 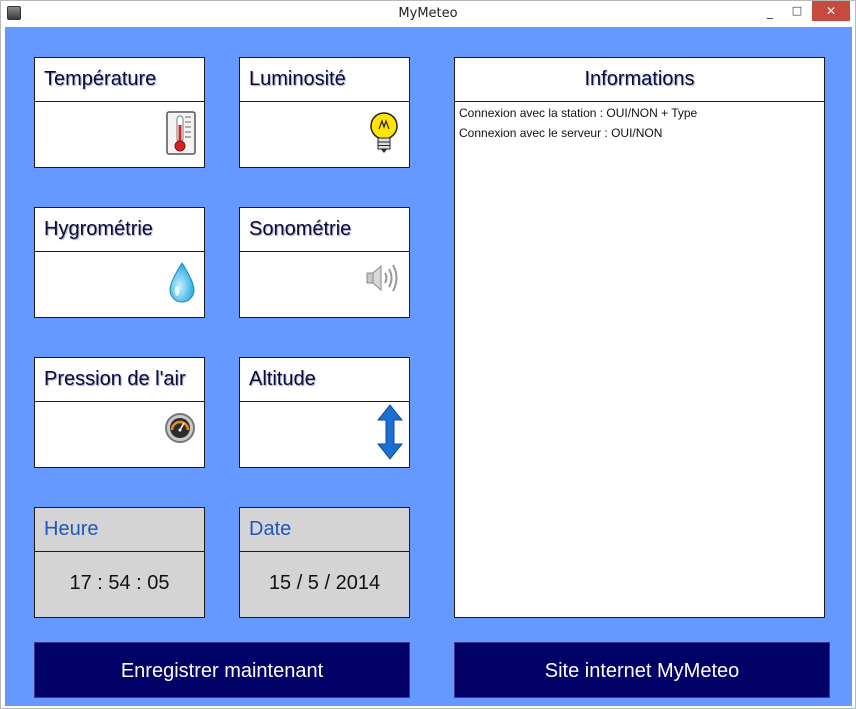 I want to click on information-title: Informations, so click(x=639, y=80).